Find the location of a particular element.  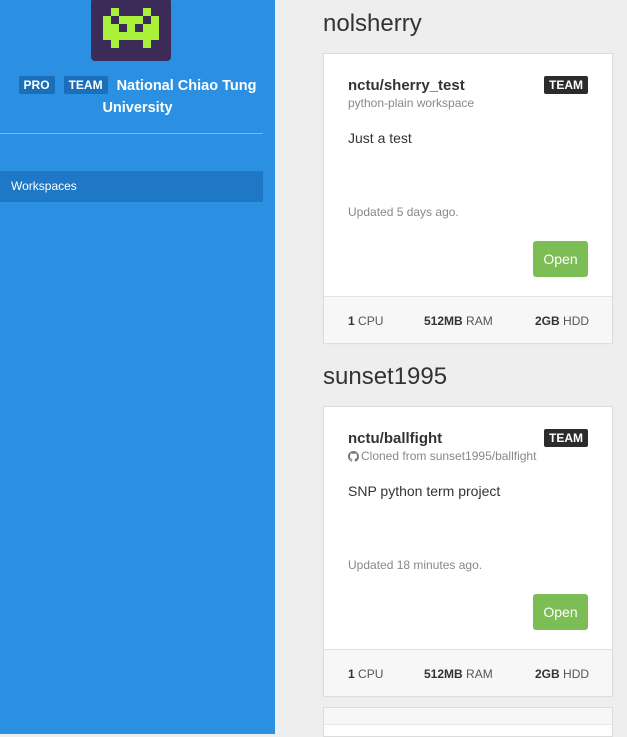

card-footer-strip is located at coordinates (468, 716).